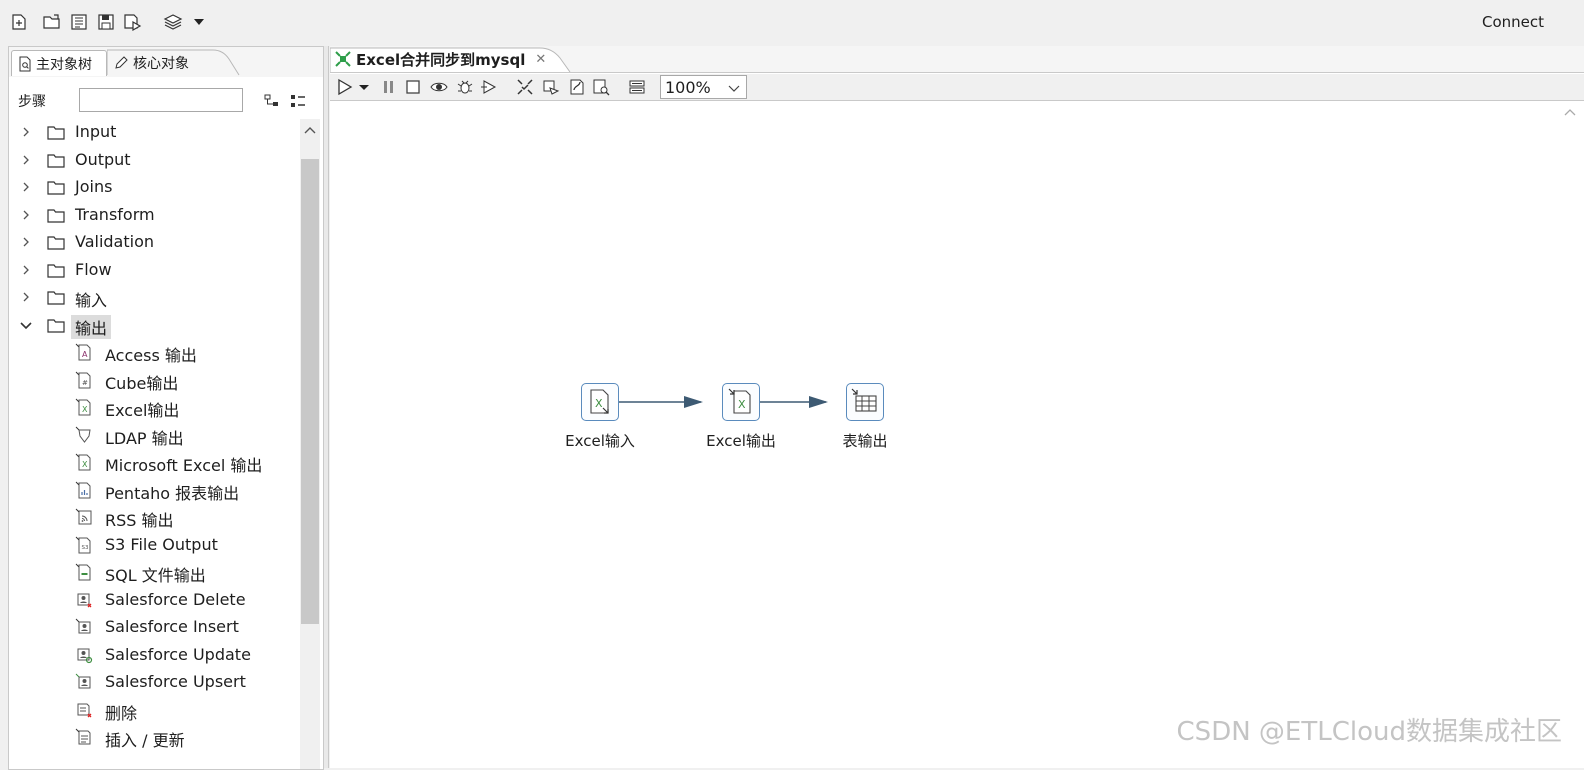 The image size is (1584, 770). I want to click on collapse-all-icon, so click(298, 101).